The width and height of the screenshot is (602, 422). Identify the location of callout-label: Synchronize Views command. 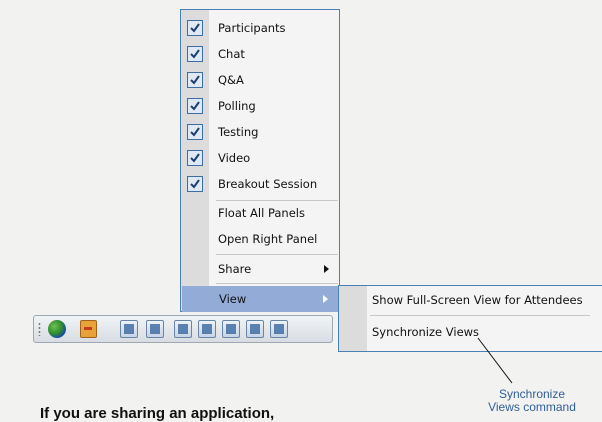
(532, 401).